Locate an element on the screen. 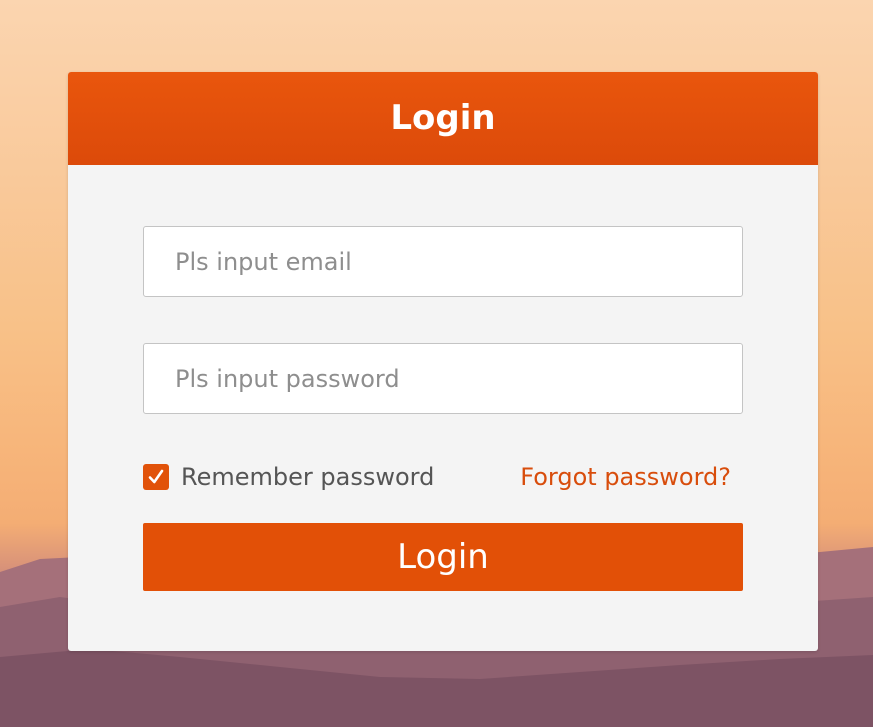 Image resolution: width=873 pixels, height=727 pixels. login-title: Login is located at coordinates (443, 117).